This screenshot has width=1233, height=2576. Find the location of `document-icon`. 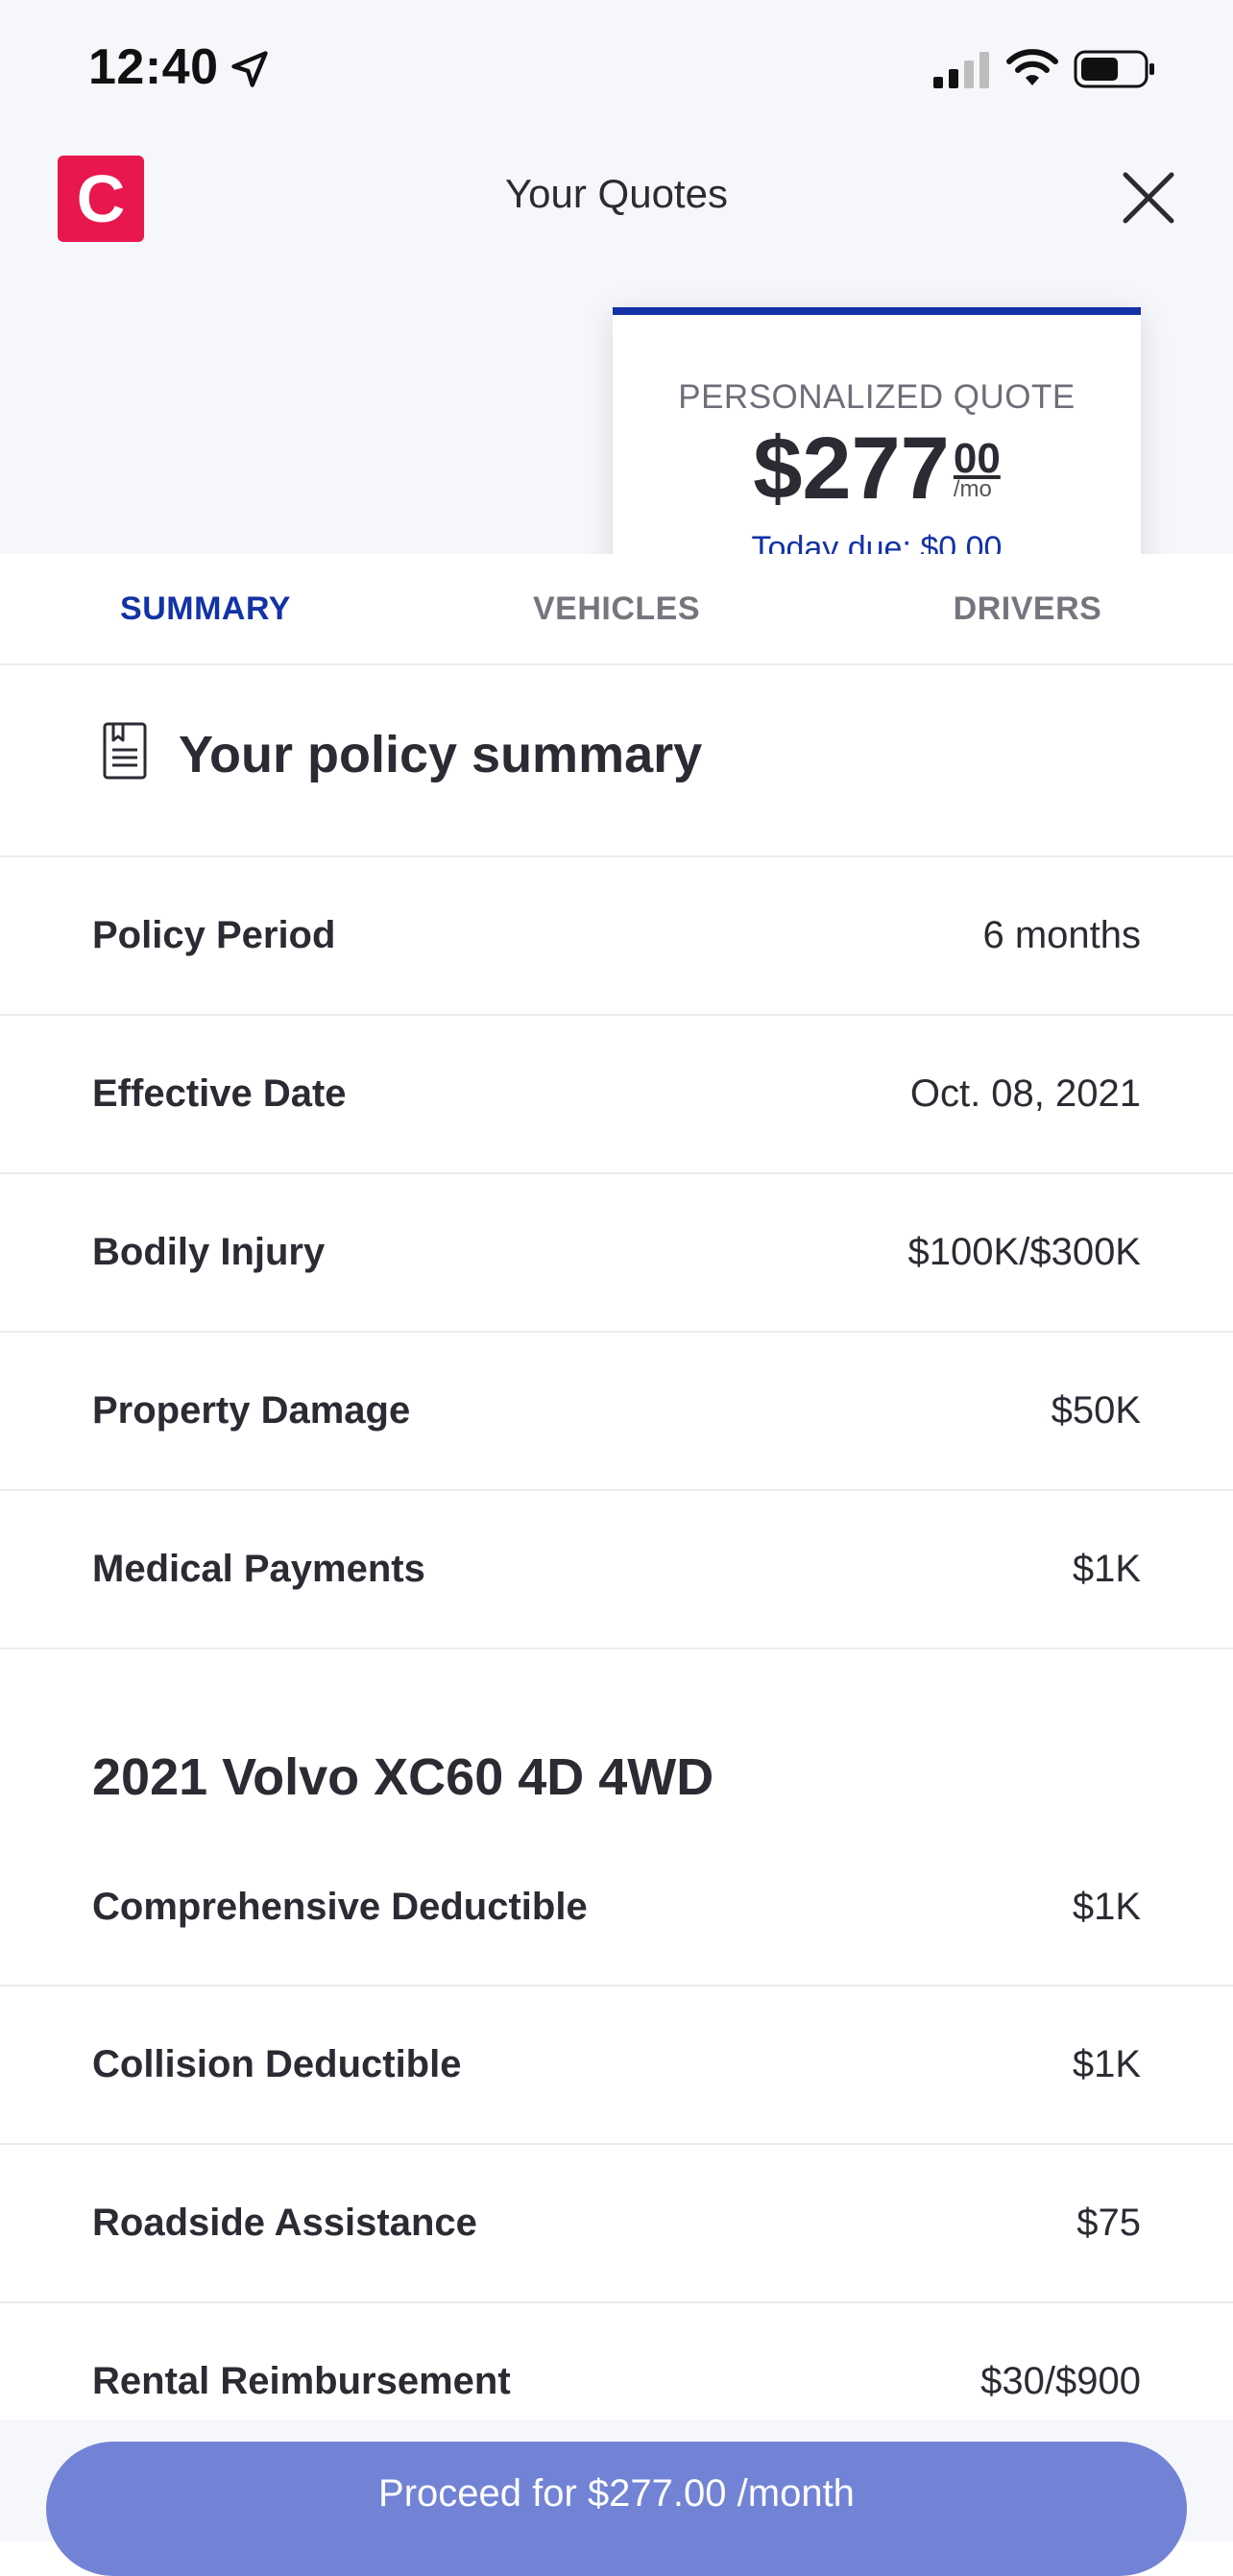

document-icon is located at coordinates (125, 751).